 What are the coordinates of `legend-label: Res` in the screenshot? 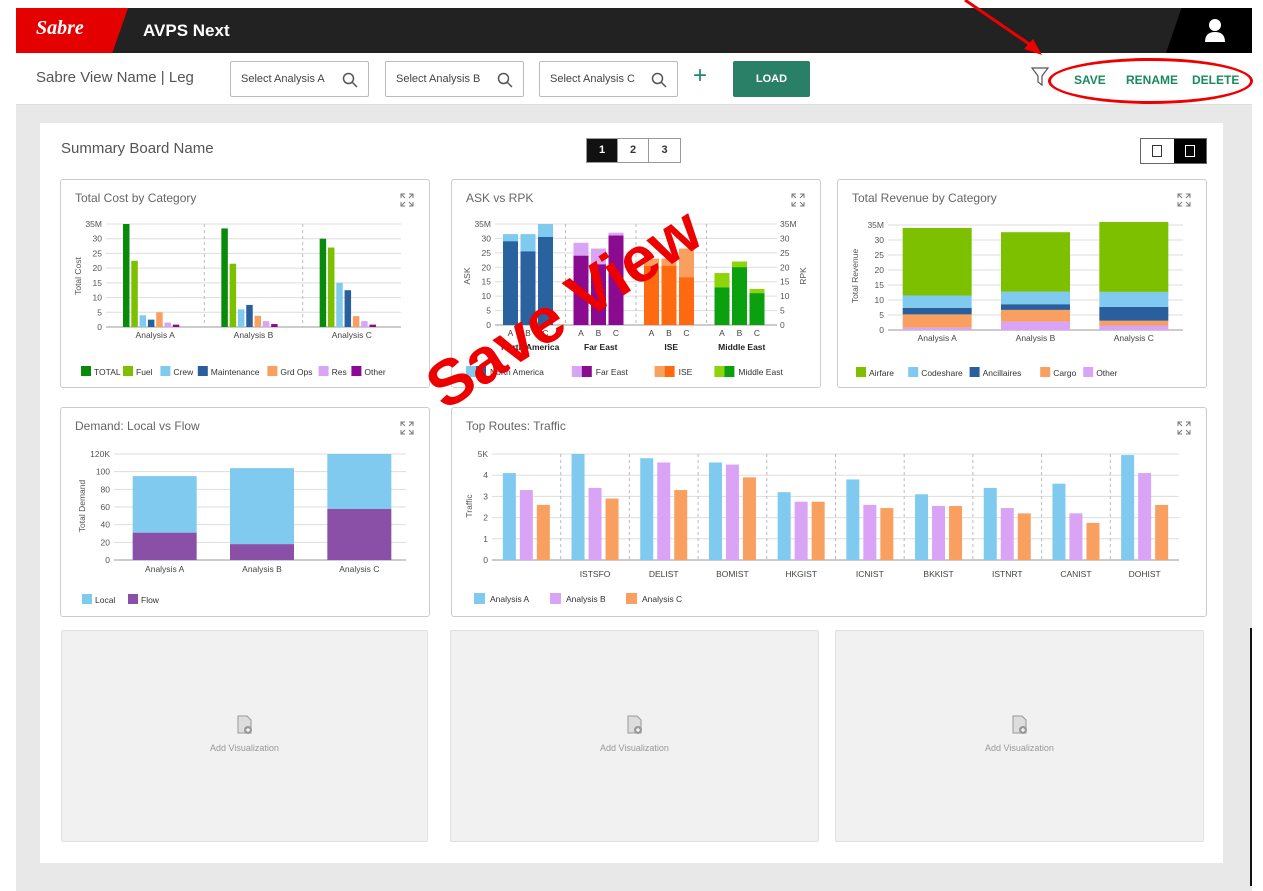 It's located at (339, 372).